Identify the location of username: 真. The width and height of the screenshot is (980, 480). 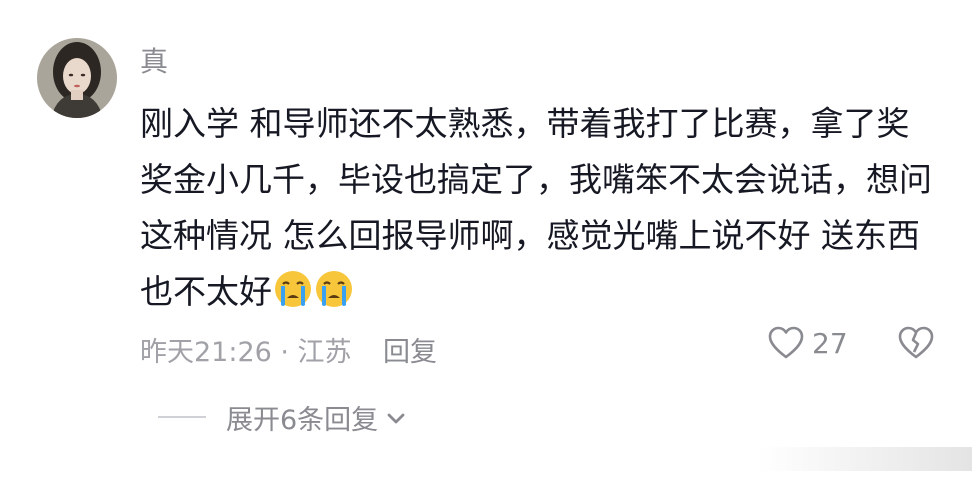
(154, 60).